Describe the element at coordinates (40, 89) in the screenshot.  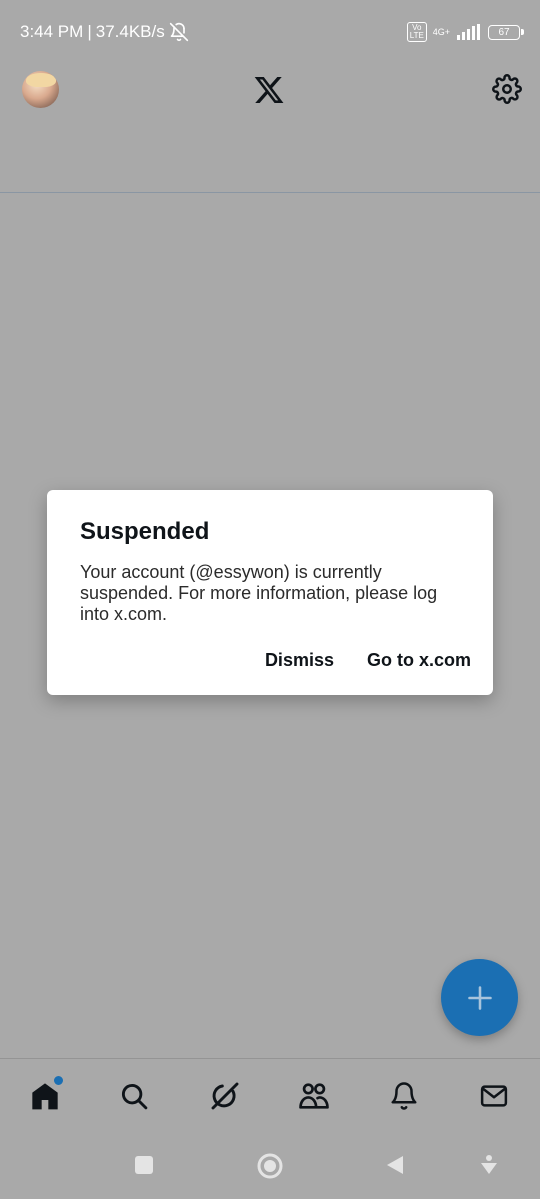
I see `user-avatar` at that location.